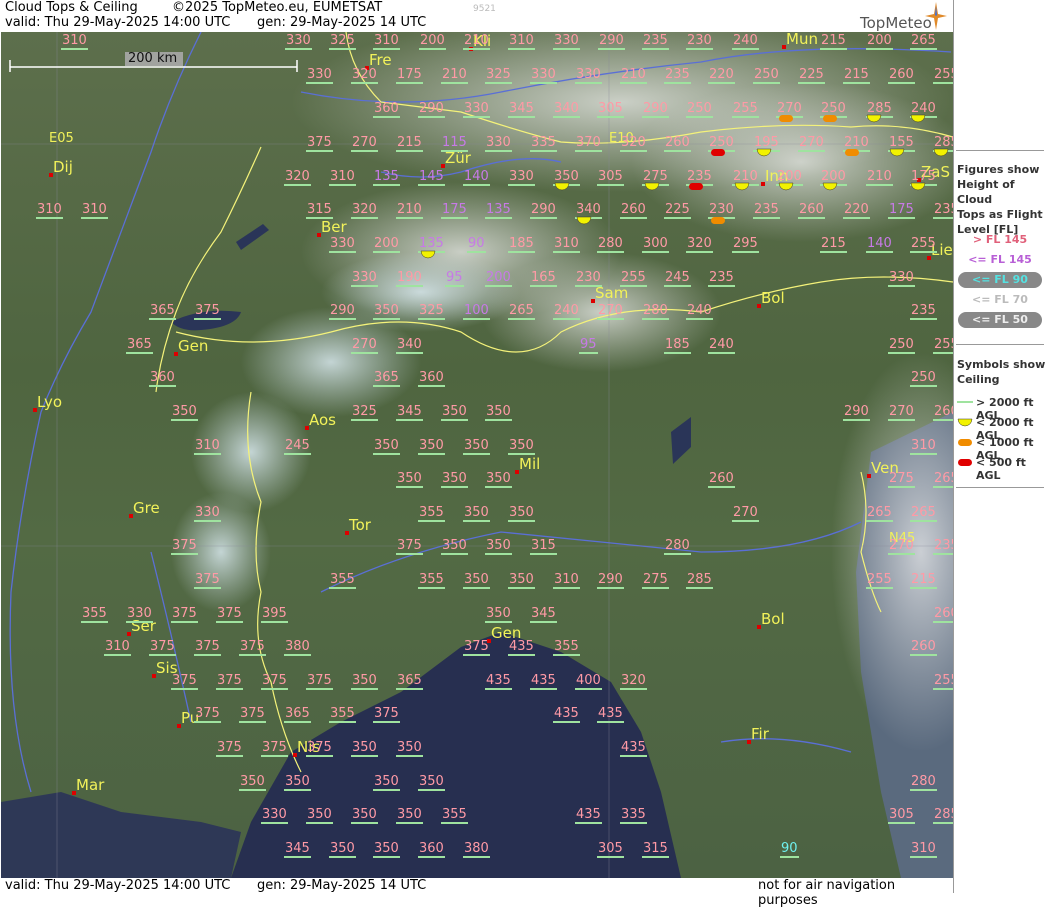 The image size is (1045, 908). I want to click on cloud-top-value: 250, so click(766, 75).